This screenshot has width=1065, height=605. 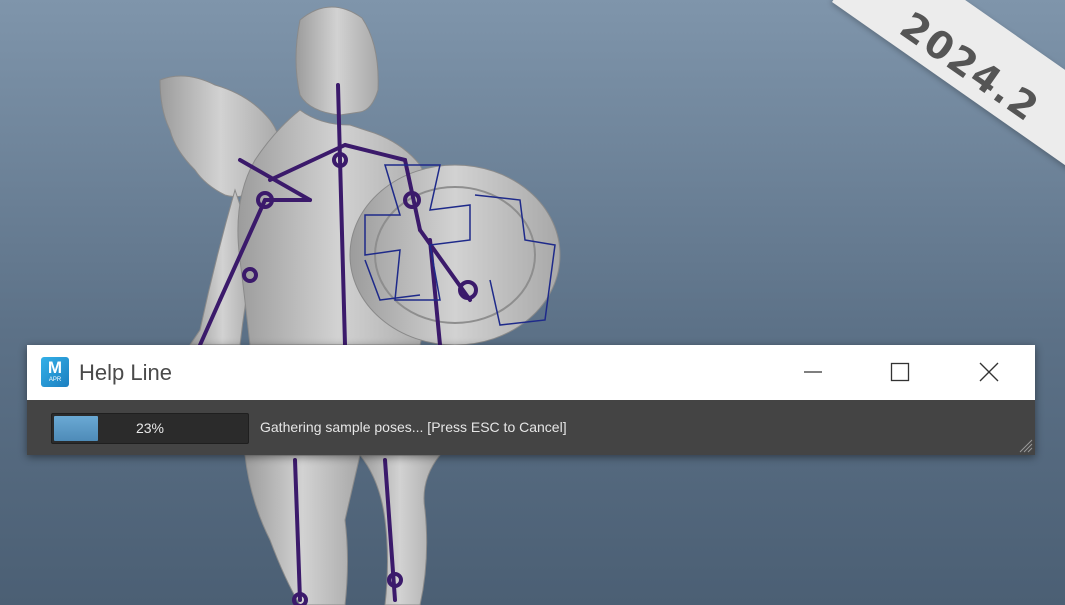 I want to click on progress-percent-label: 23%, so click(x=150, y=428).